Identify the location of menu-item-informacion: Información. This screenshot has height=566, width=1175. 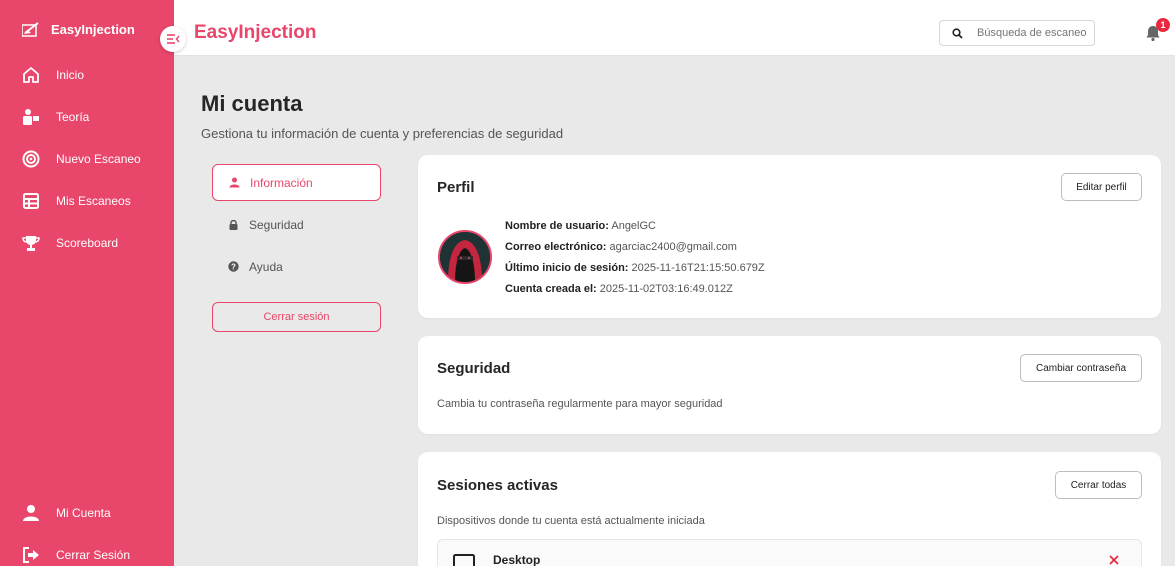
(296, 182).